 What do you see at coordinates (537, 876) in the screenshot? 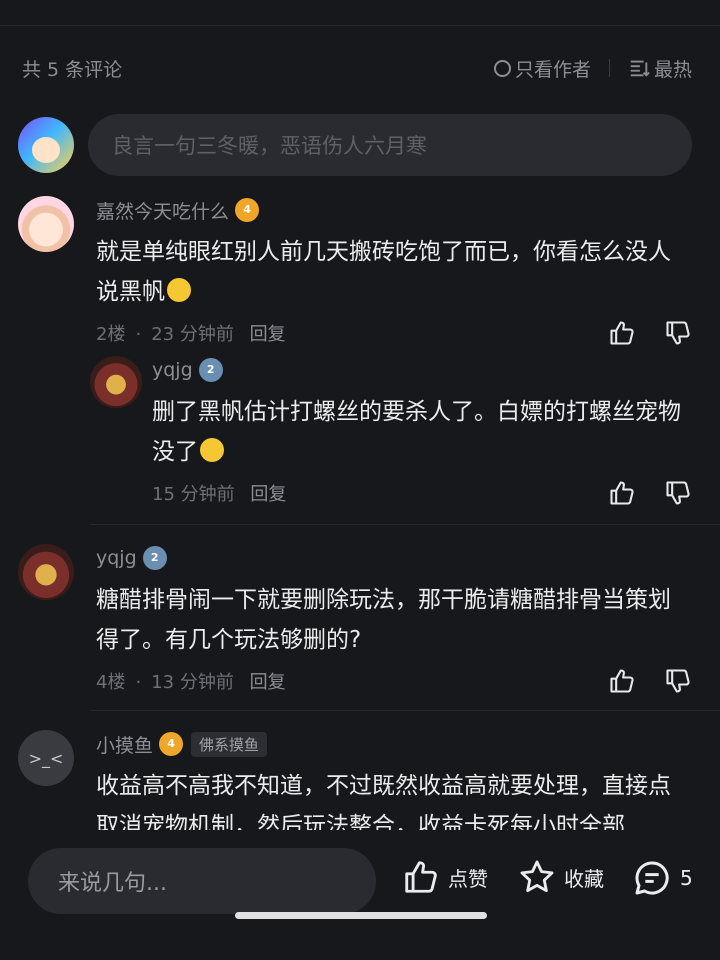
I see `star-icon` at bounding box center [537, 876].